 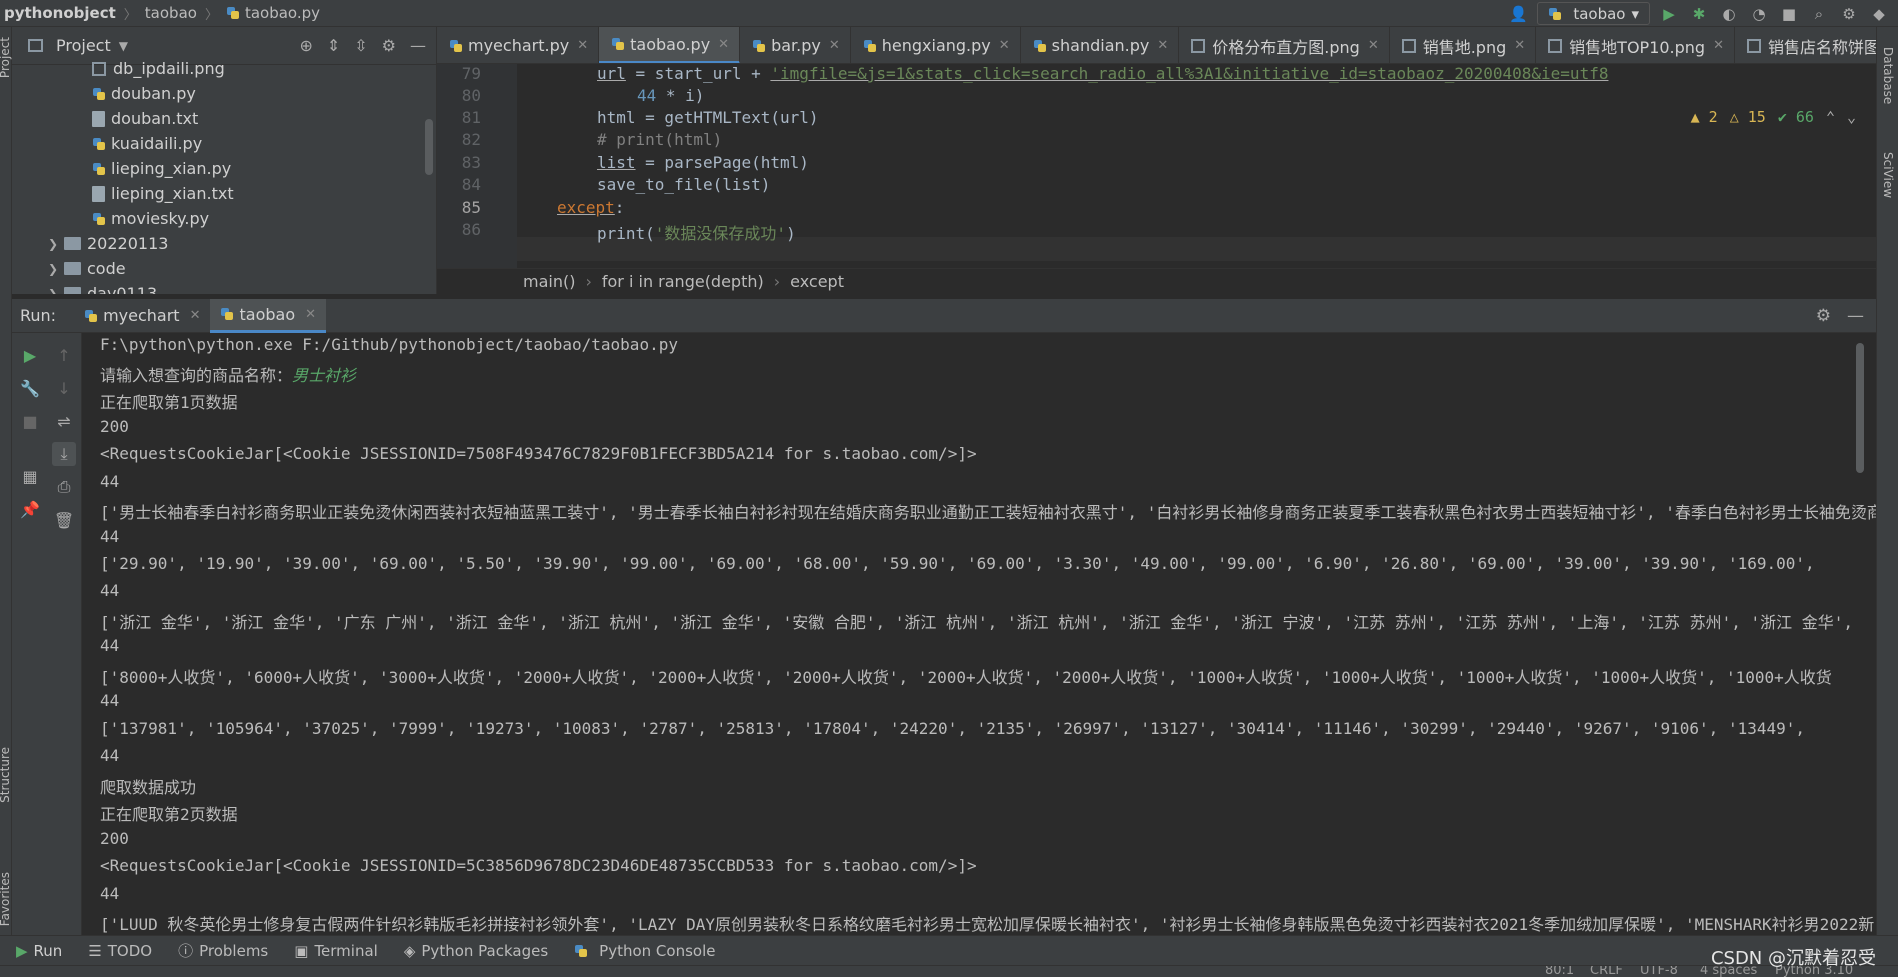 What do you see at coordinates (1704, 117) in the screenshot?
I see `error-count: ▲ 2` at bounding box center [1704, 117].